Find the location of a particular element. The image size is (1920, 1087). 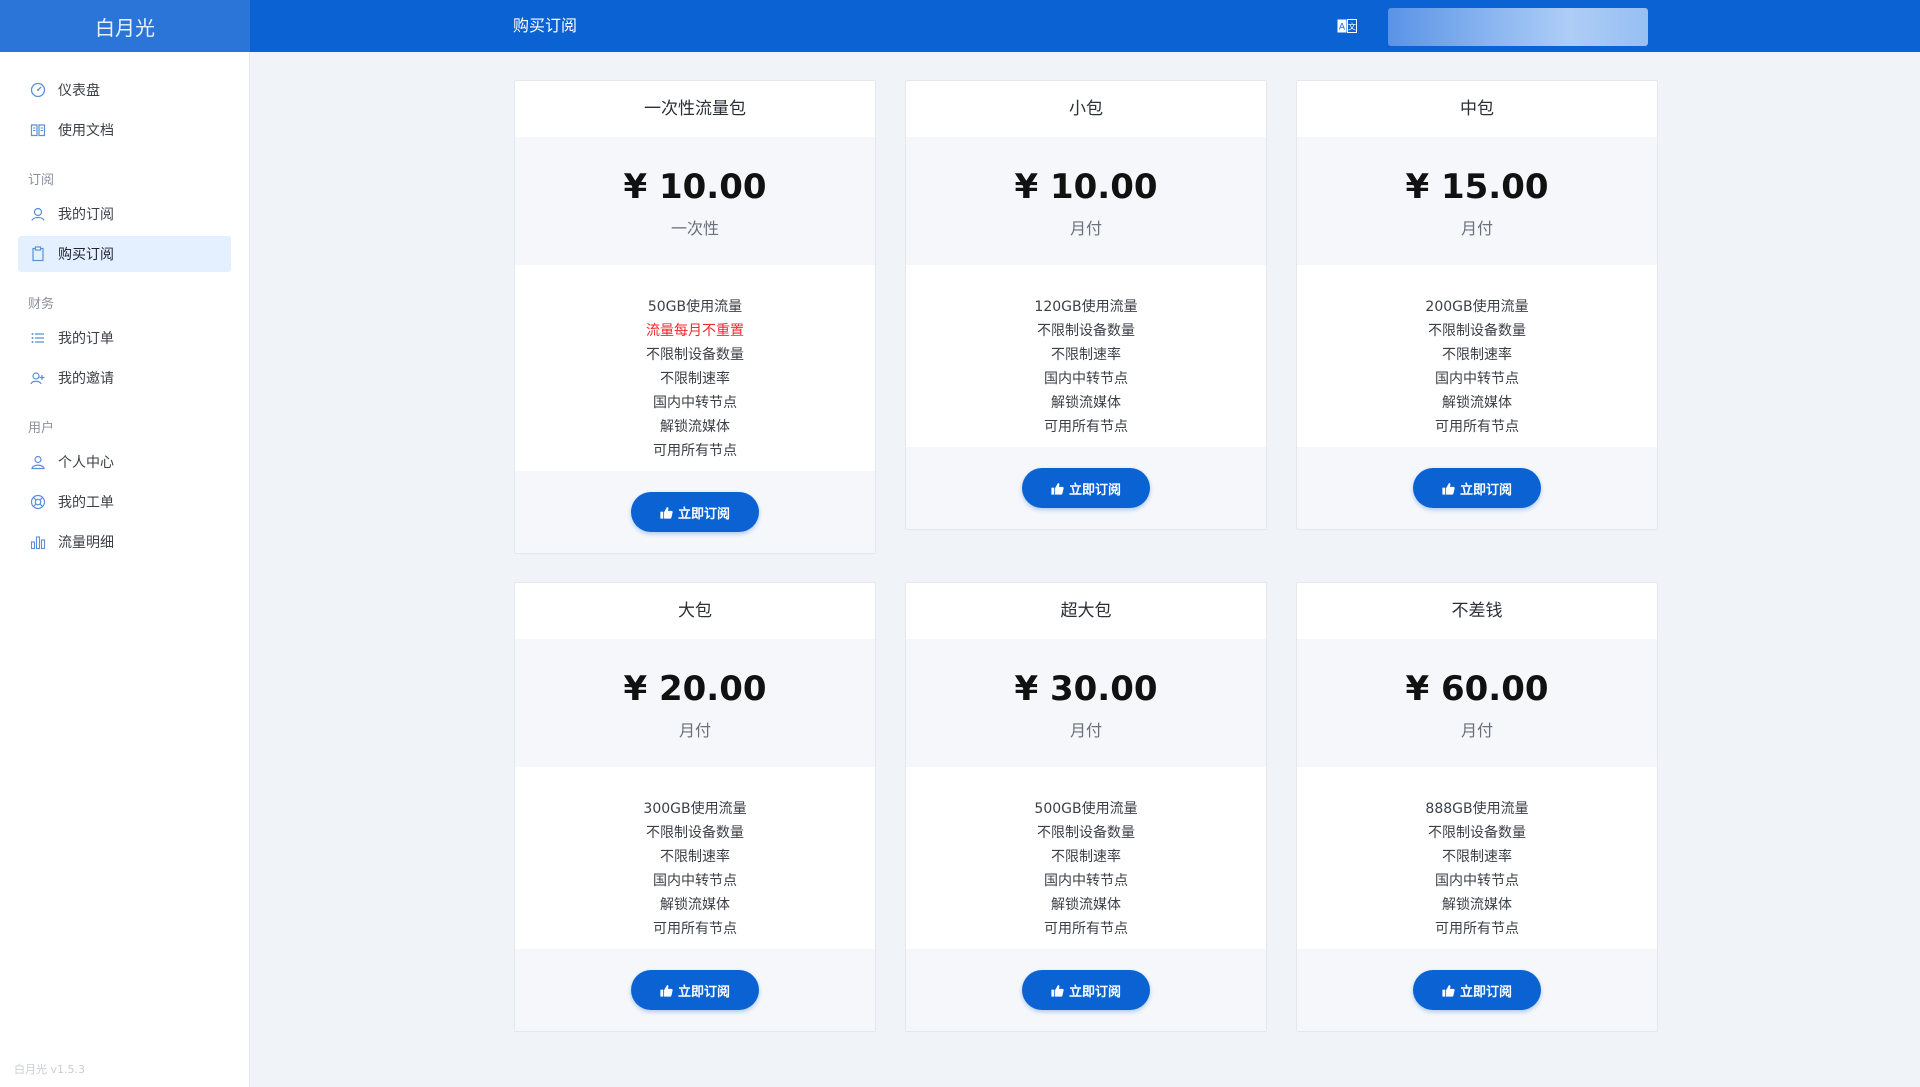

sidebar-item: 仪表盘 is located at coordinates (124, 90).